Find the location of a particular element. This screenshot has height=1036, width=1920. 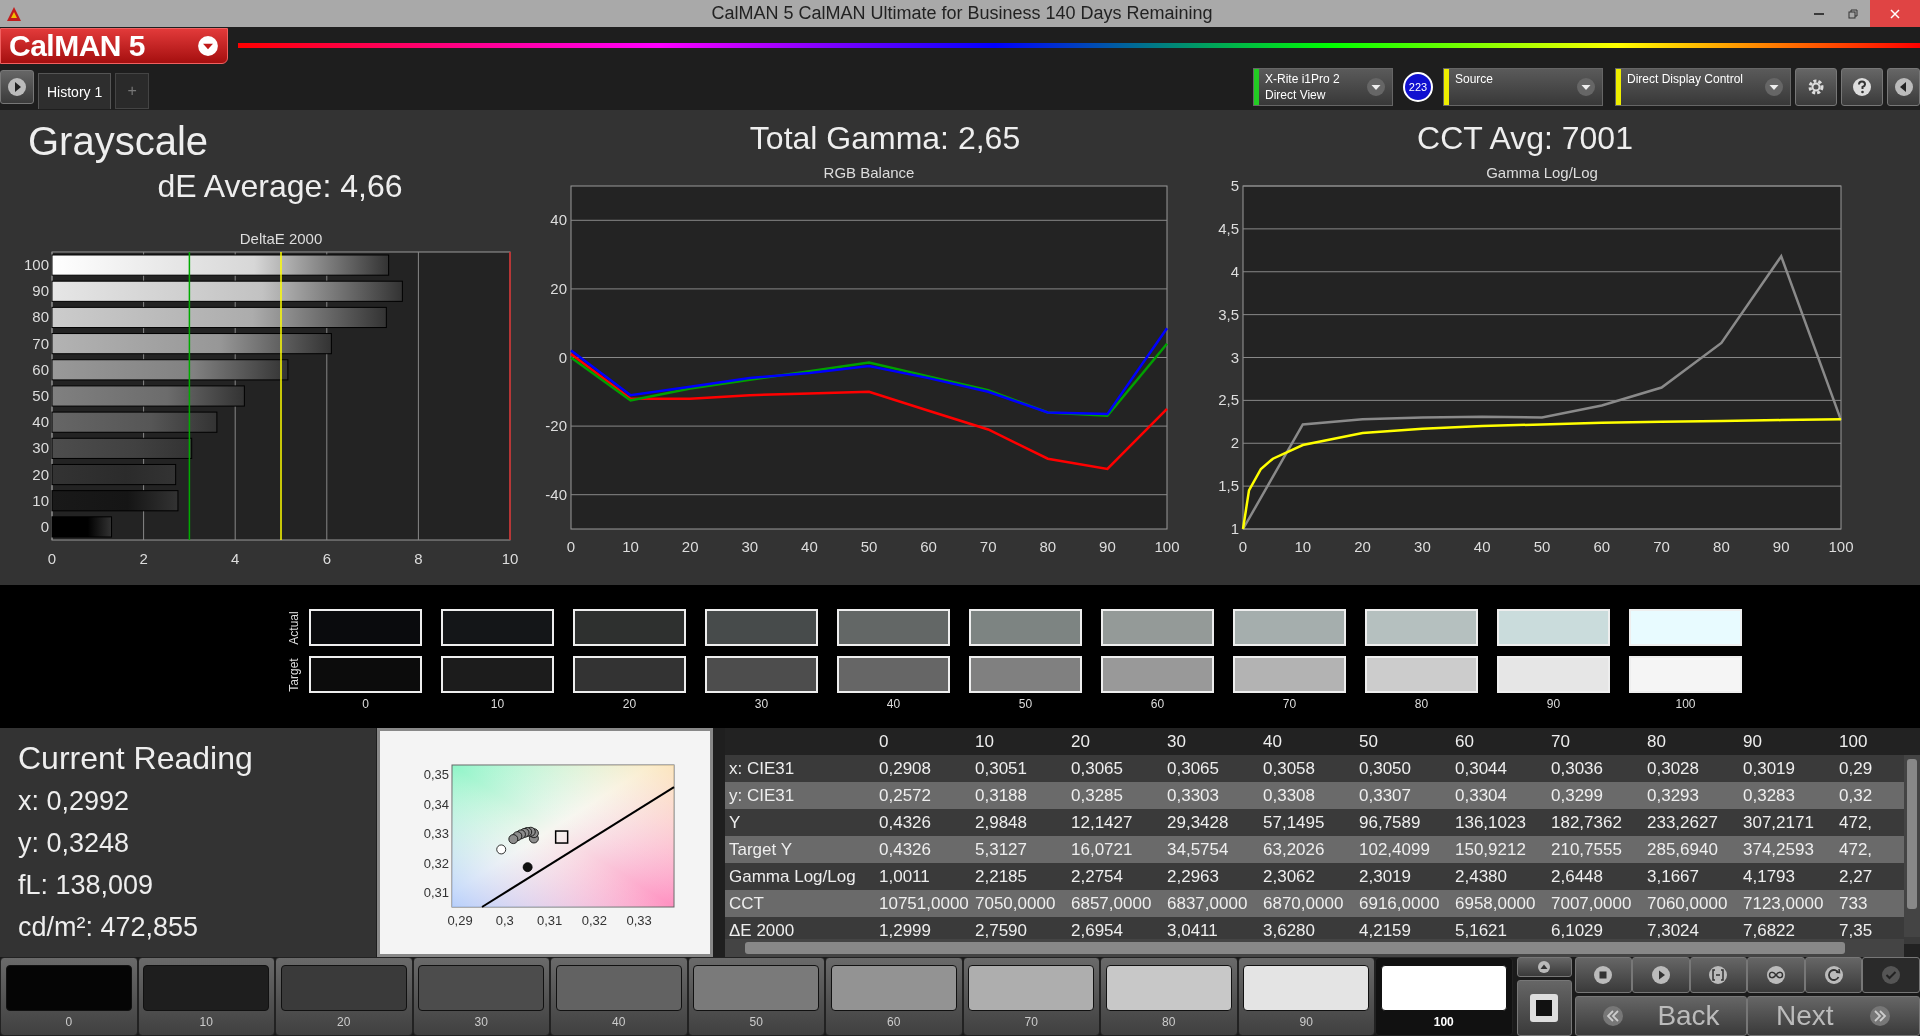

vertical-scrollbar is located at coordinates (1912, 846).